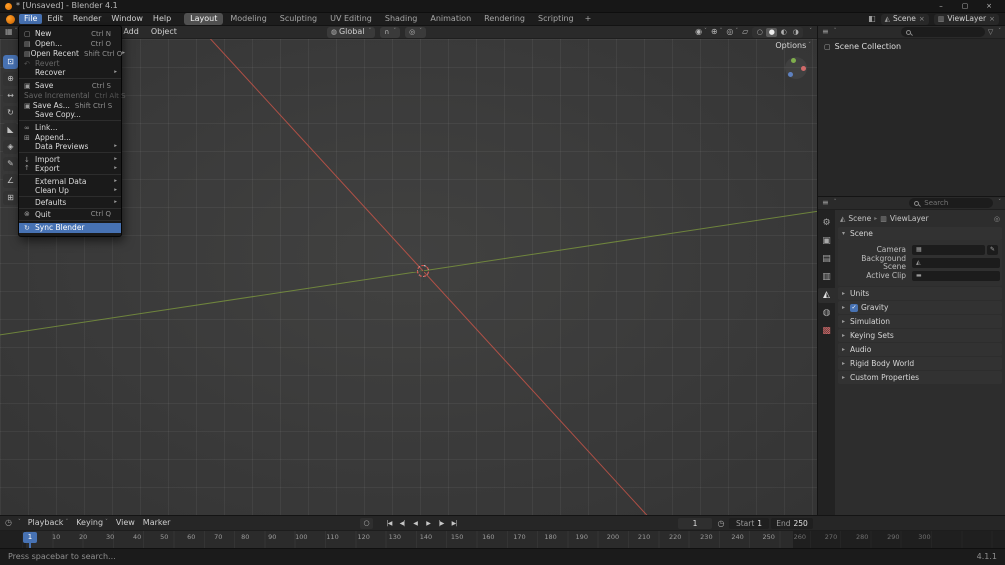 The image size is (1005, 565). What do you see at coordinates (366, 523) in the screenshot?
I see `auto-keyframe-button: ○` at bounding box center [366, 523].